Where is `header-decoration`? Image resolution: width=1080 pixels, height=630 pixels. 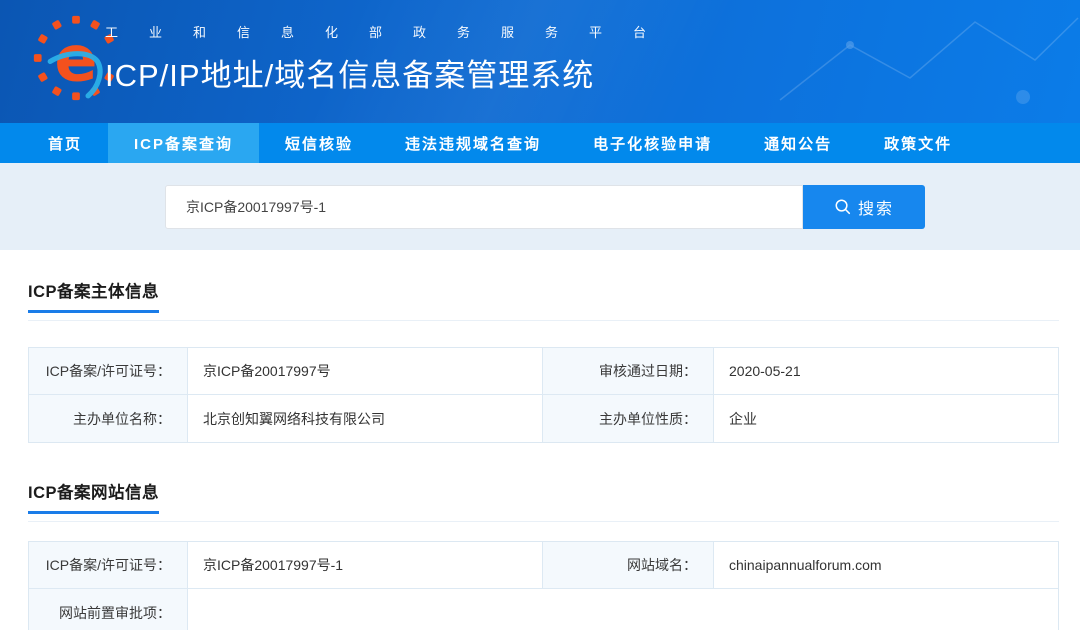 header-decoration is located at coordinates (929, 60).